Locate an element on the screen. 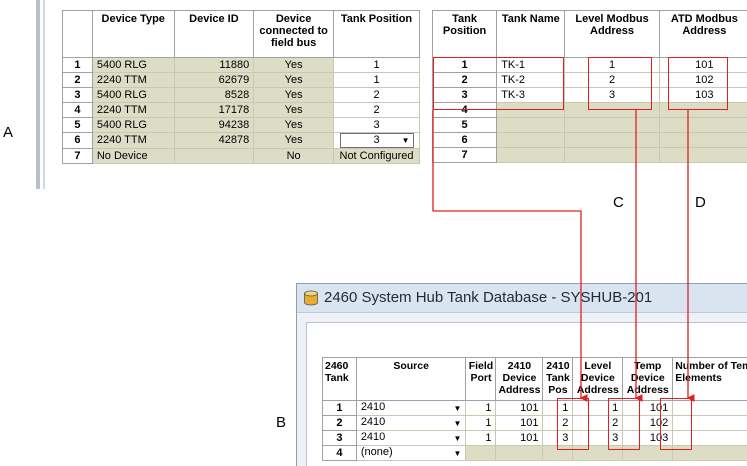 The width and height of the screenshot is (747, 466). temp-device-address-cell: 103 is located at coordinates (648, 438).